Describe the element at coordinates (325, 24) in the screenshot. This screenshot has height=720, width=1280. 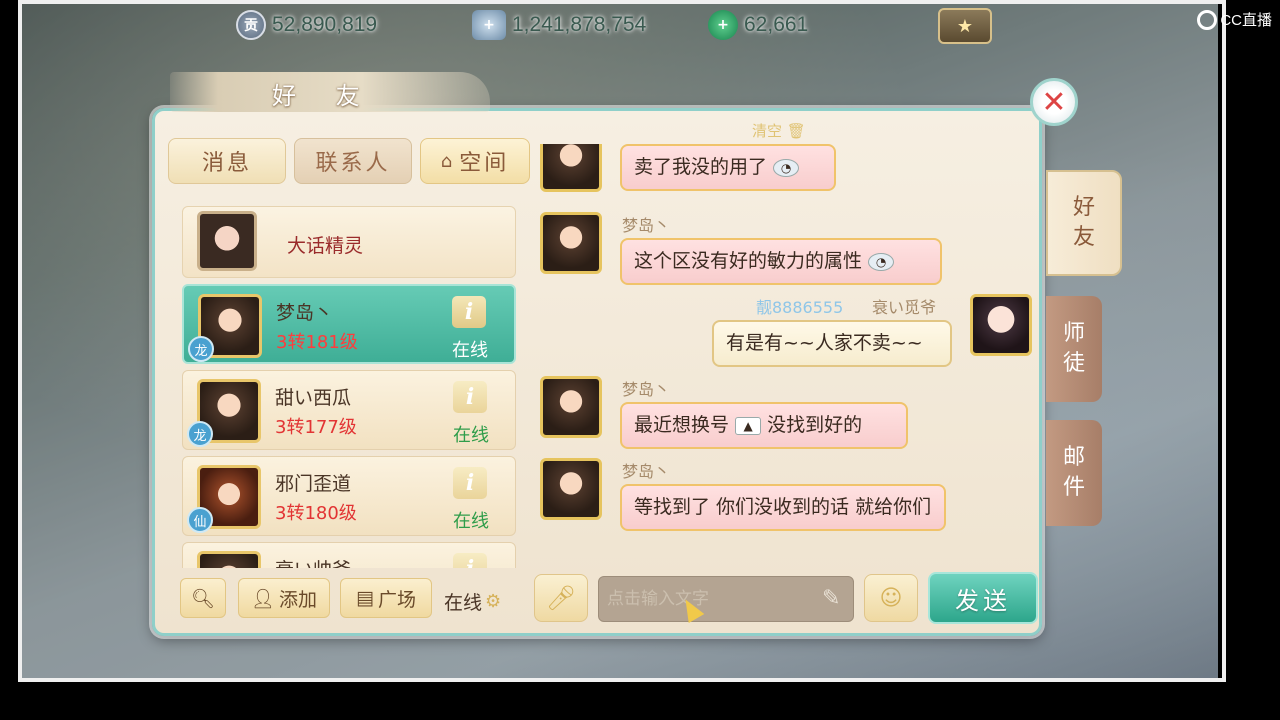
I see `currency-value: 52,890,819` at that location.